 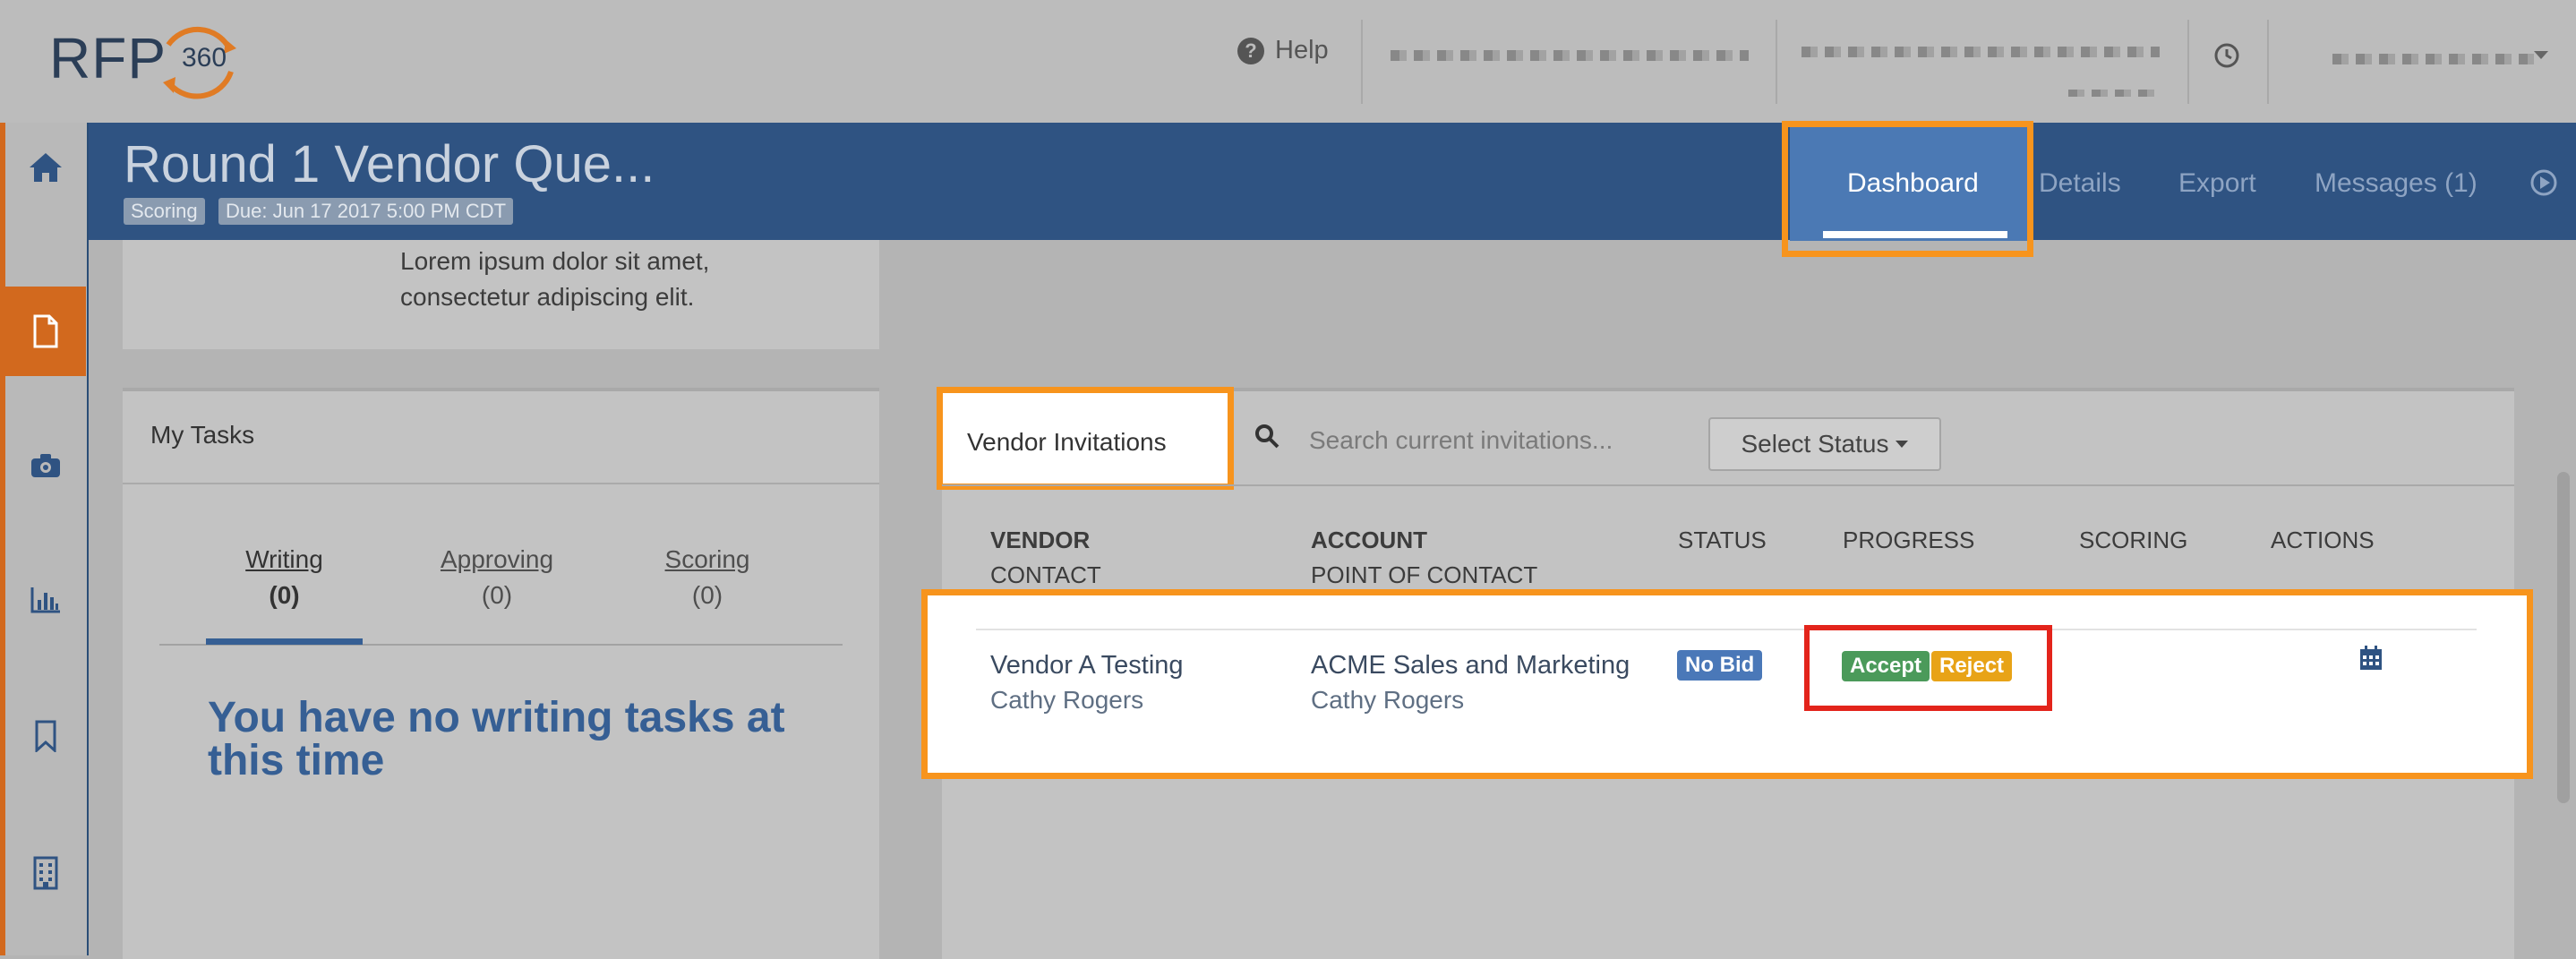 I want to click on tab-details: Details, so click(x=2080, y=184).